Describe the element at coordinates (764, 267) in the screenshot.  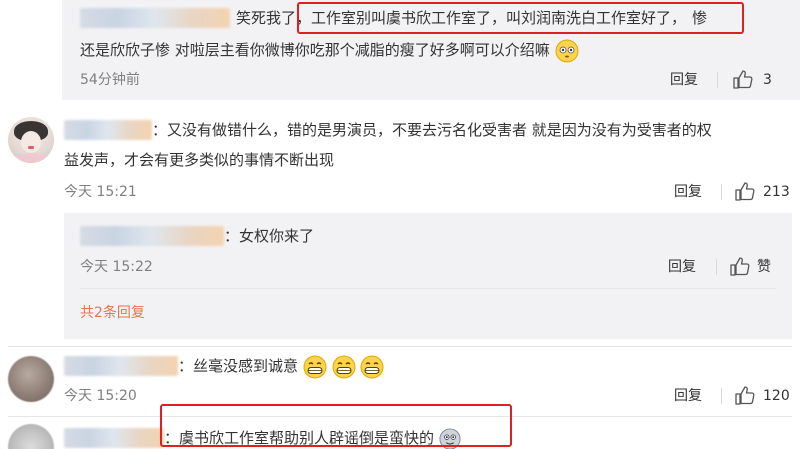
I see `sub-reply-like-button: 赞` at that location.